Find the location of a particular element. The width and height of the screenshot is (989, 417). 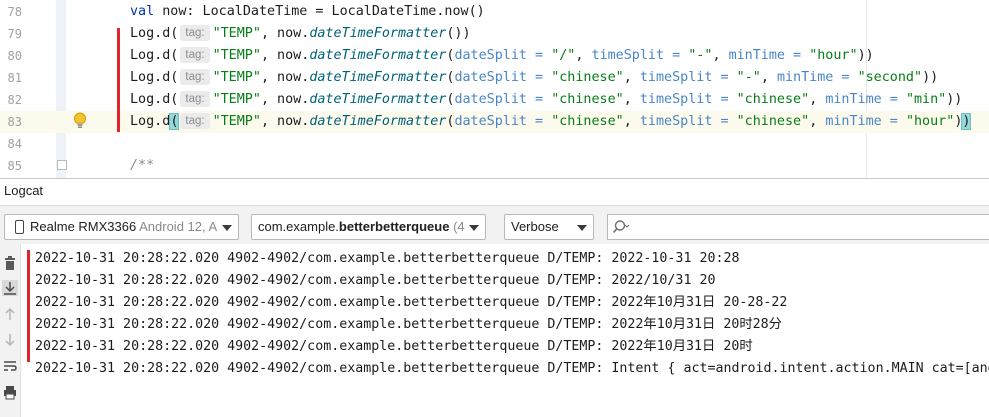

code-line: 84 is located at coordinates (494, 144).